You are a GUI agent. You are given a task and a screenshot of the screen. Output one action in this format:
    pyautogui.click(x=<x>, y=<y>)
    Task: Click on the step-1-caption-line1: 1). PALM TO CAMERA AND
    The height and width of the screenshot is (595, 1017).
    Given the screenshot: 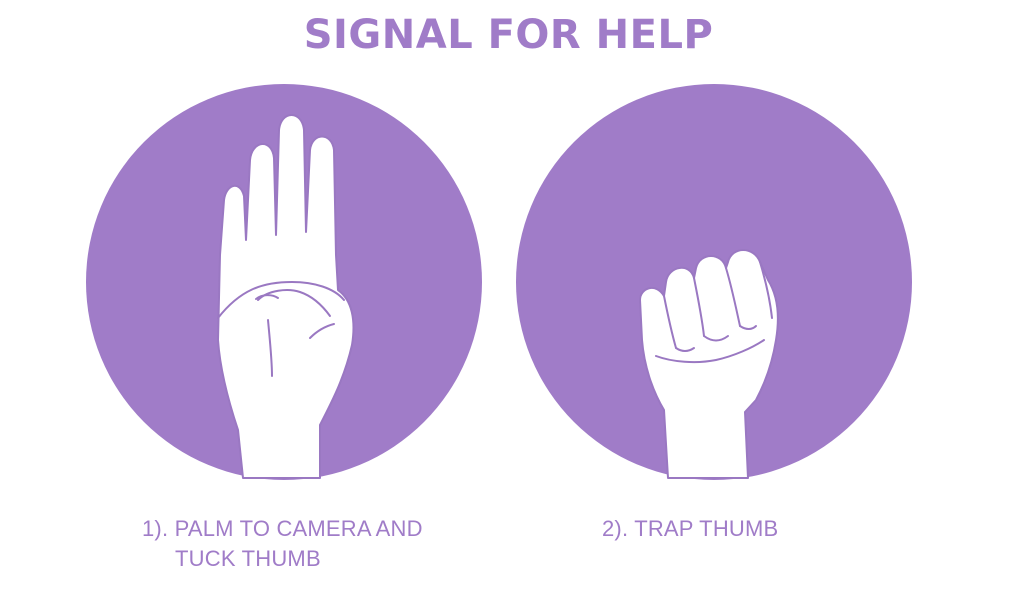 What is the action you would take?
    pyautogui.click(x=282, y=528)
    